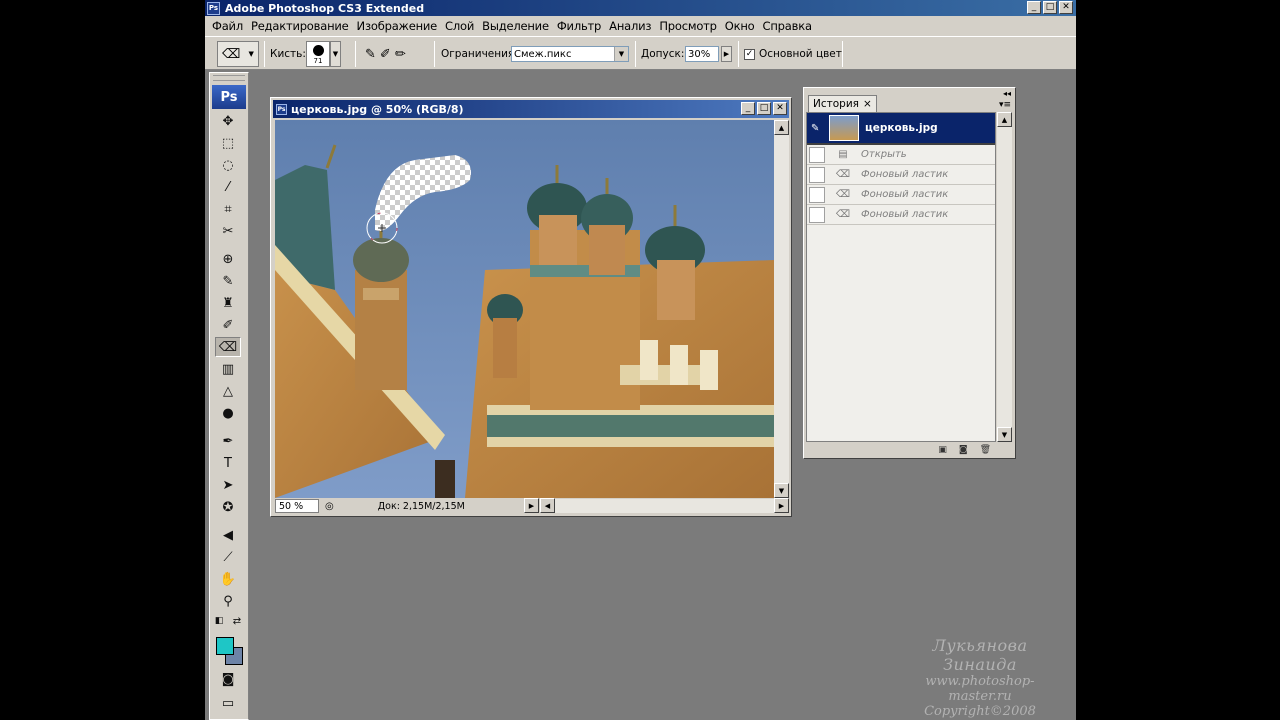 This screenshot has height=720, width=1280. Describe the element at coordinates (335, 54) in the screenshot. I see `brush-dropdown-button: ▼` at that location.